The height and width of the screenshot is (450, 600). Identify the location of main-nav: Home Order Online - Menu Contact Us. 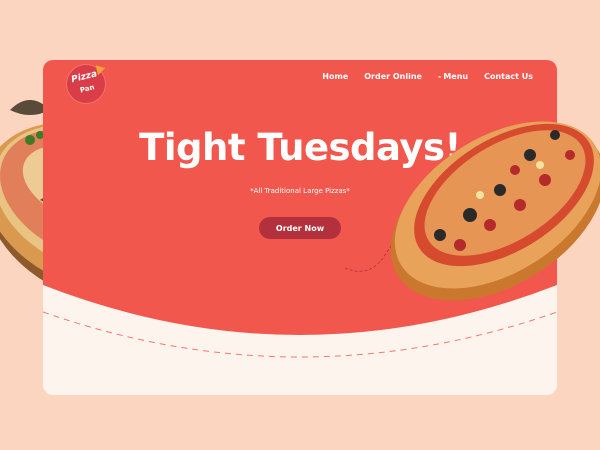
(427, 76).